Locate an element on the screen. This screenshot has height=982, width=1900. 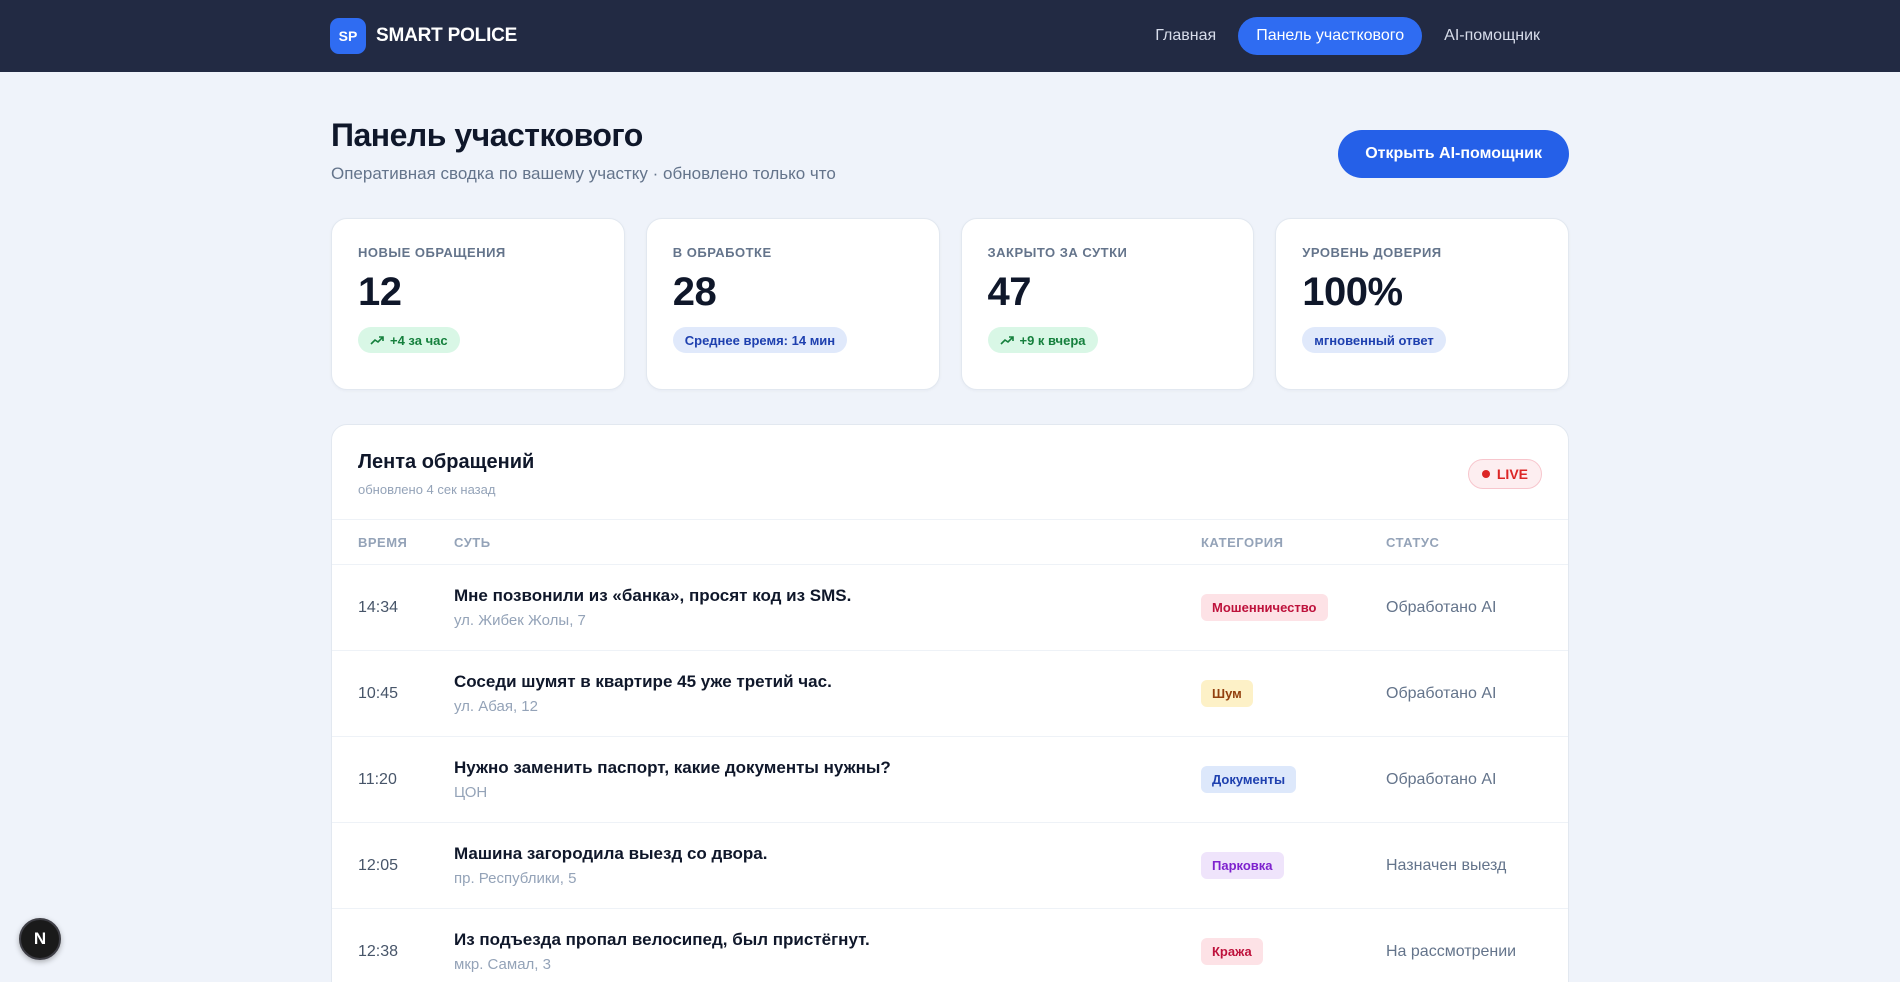
row-category-cell: Мошенничество is located at coordinates (1293, 607).